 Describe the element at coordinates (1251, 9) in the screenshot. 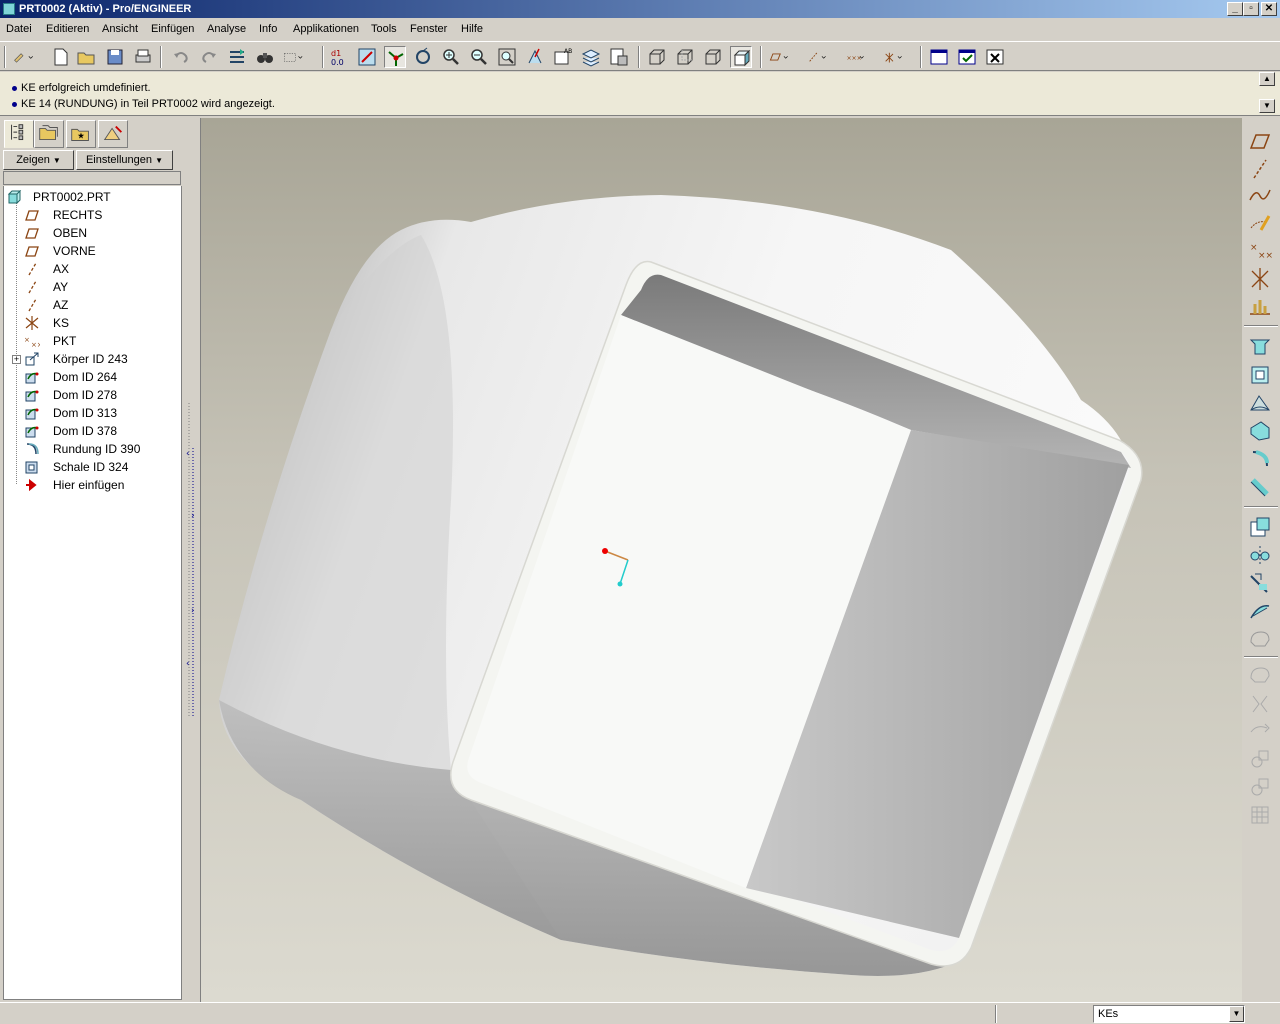

I see `maximize-button: ▫` at that location.